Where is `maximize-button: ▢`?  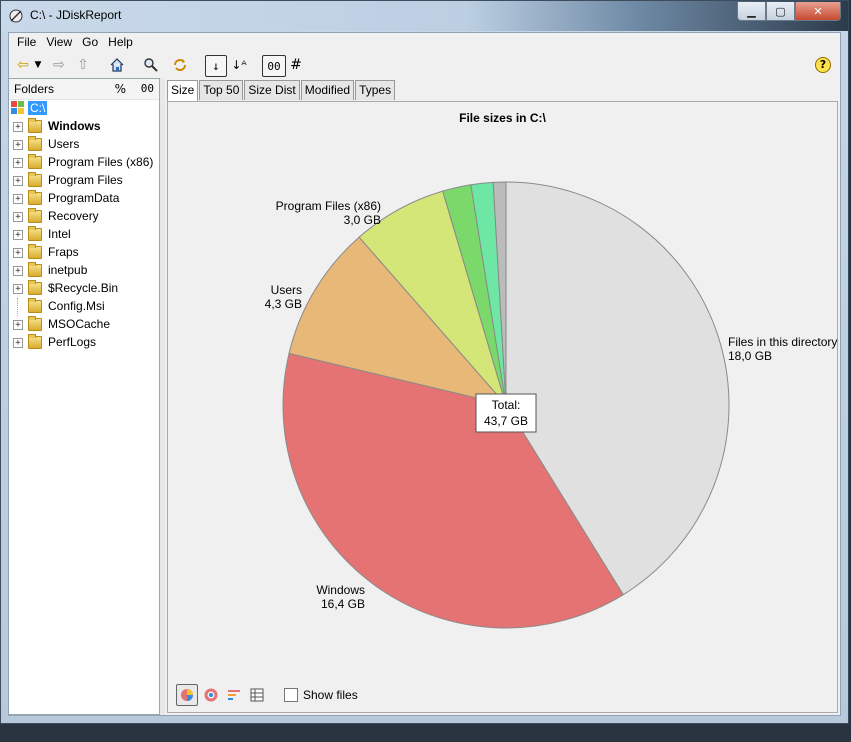
maximize-button: ▢ is located at coordinates (780, 11).